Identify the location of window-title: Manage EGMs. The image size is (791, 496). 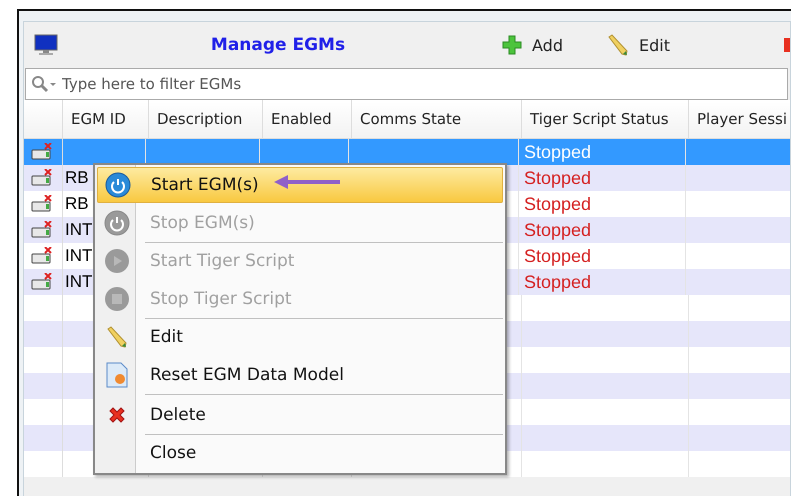
(278, 45).